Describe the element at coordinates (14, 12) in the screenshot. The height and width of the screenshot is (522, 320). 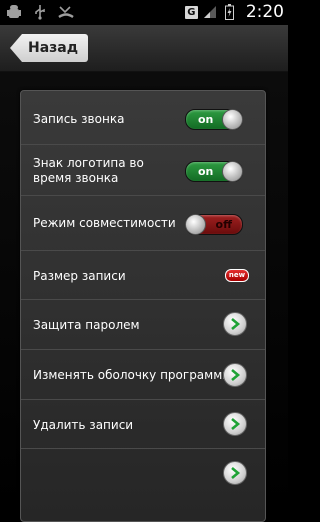
I see `android-debug-icon` at that location.